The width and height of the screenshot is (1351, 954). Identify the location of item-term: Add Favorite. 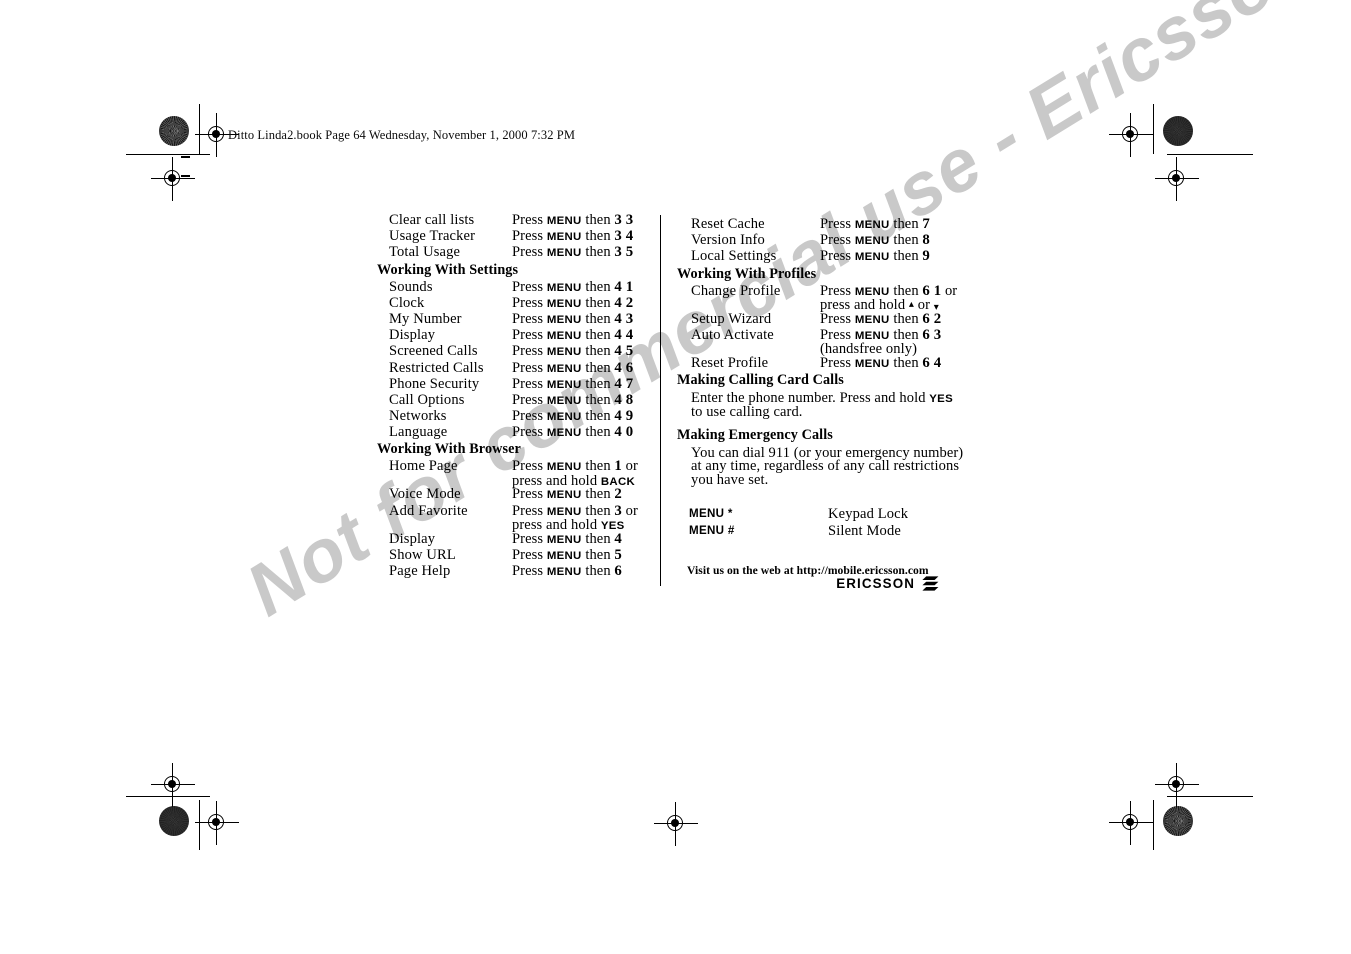
(428, 510).